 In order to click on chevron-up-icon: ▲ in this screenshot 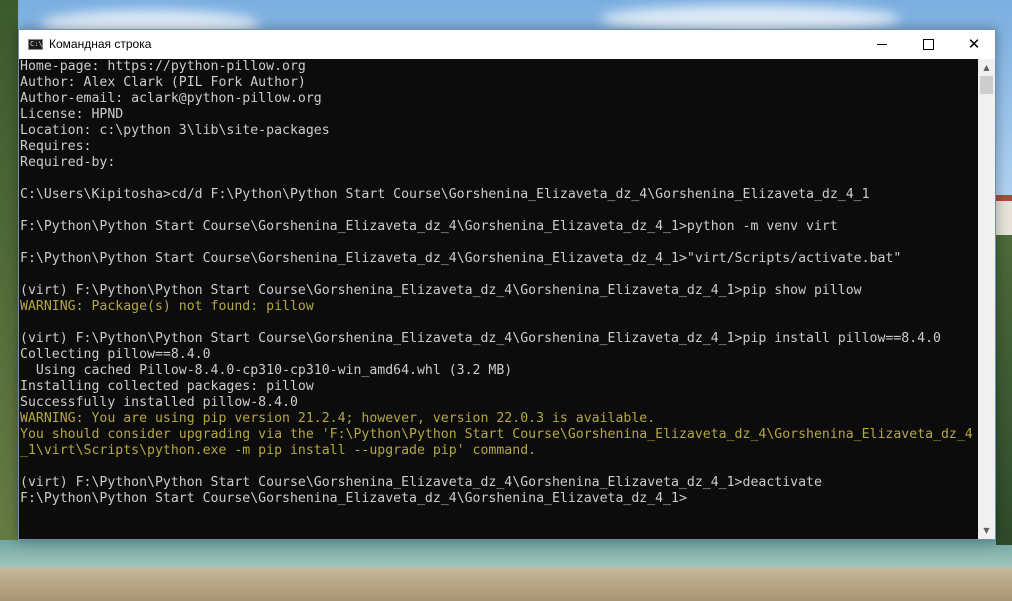, I will do `click(986, 67)`.